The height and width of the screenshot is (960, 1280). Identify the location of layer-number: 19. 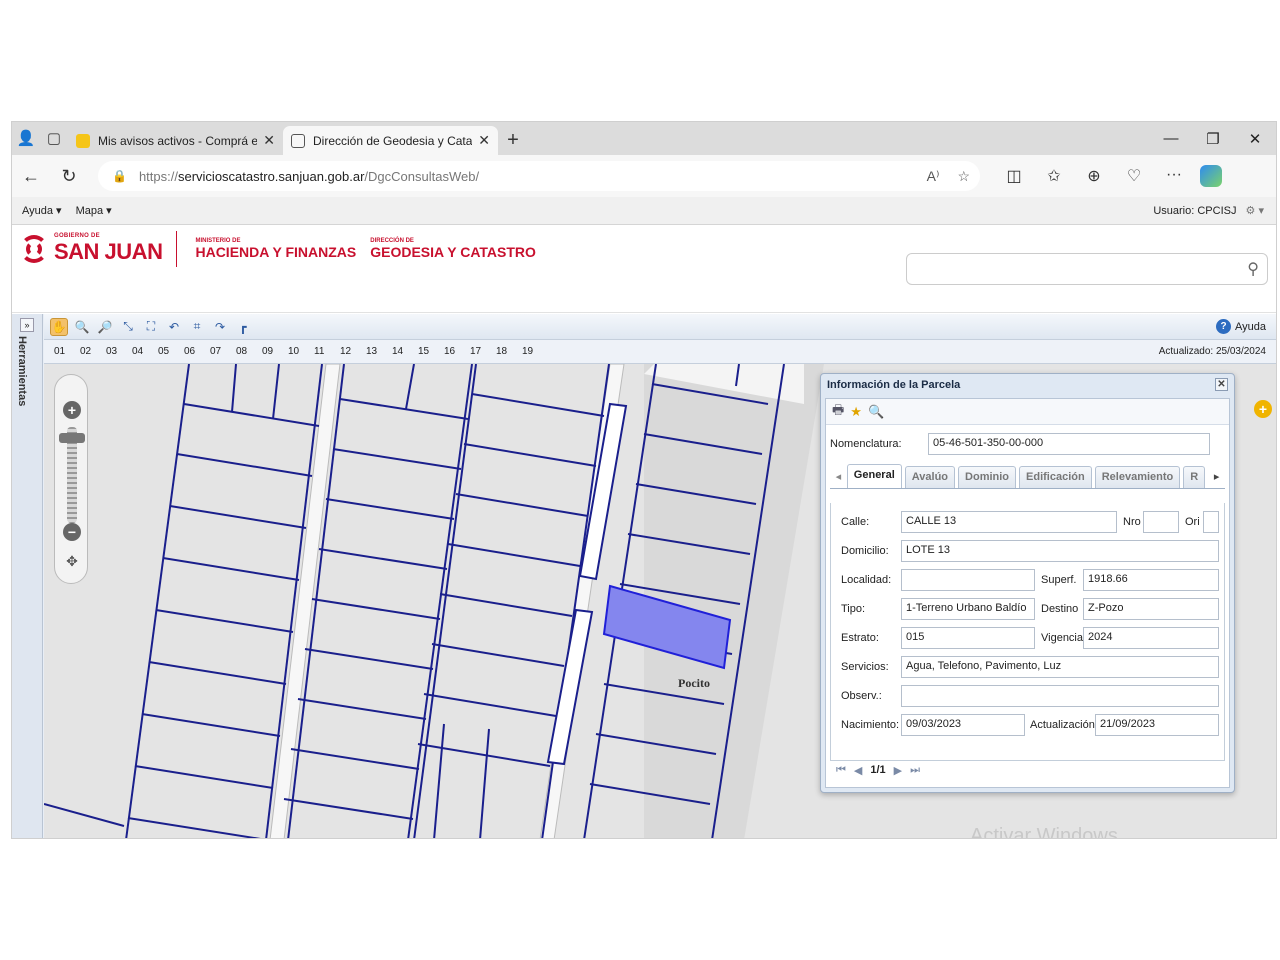
(535, 351).